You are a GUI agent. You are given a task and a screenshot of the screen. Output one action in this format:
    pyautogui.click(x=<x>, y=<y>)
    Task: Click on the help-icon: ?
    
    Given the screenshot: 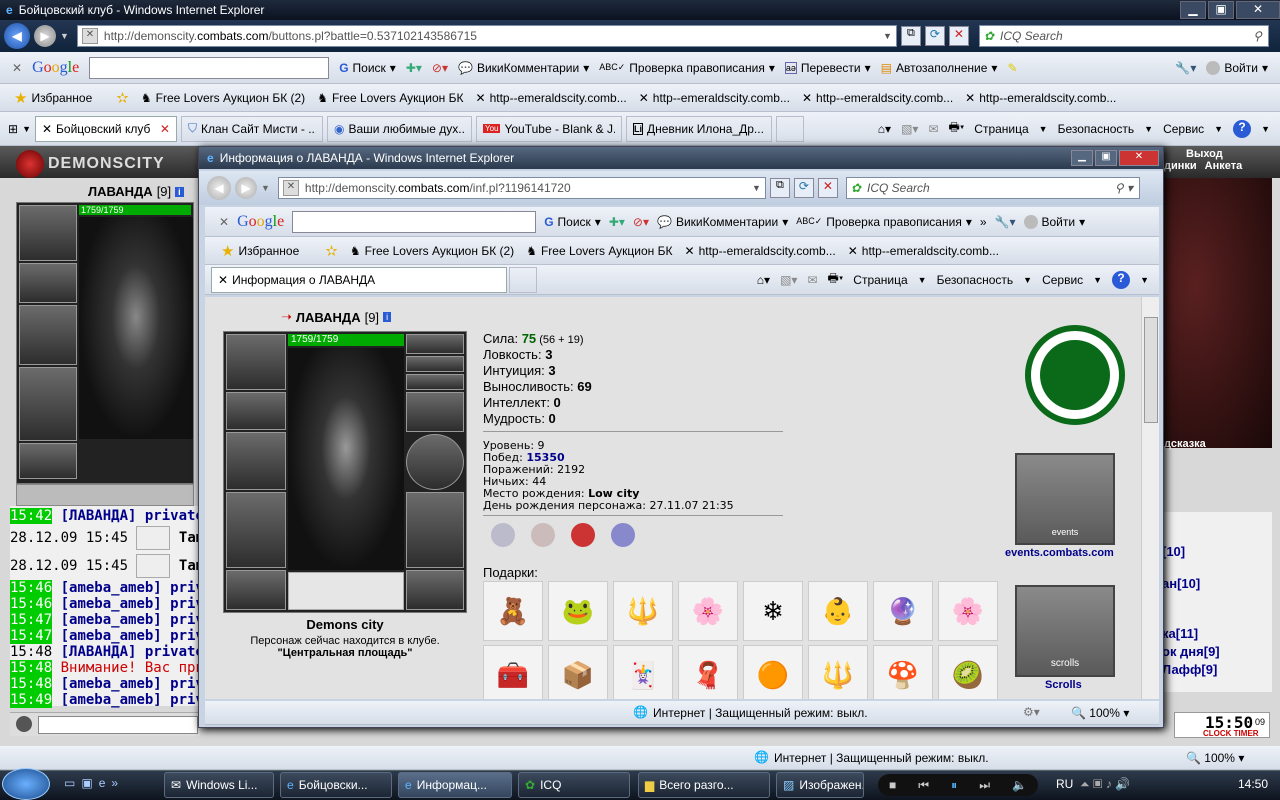 What is the action you would take?
    pyautogui.click(x=1242, y=128)
    